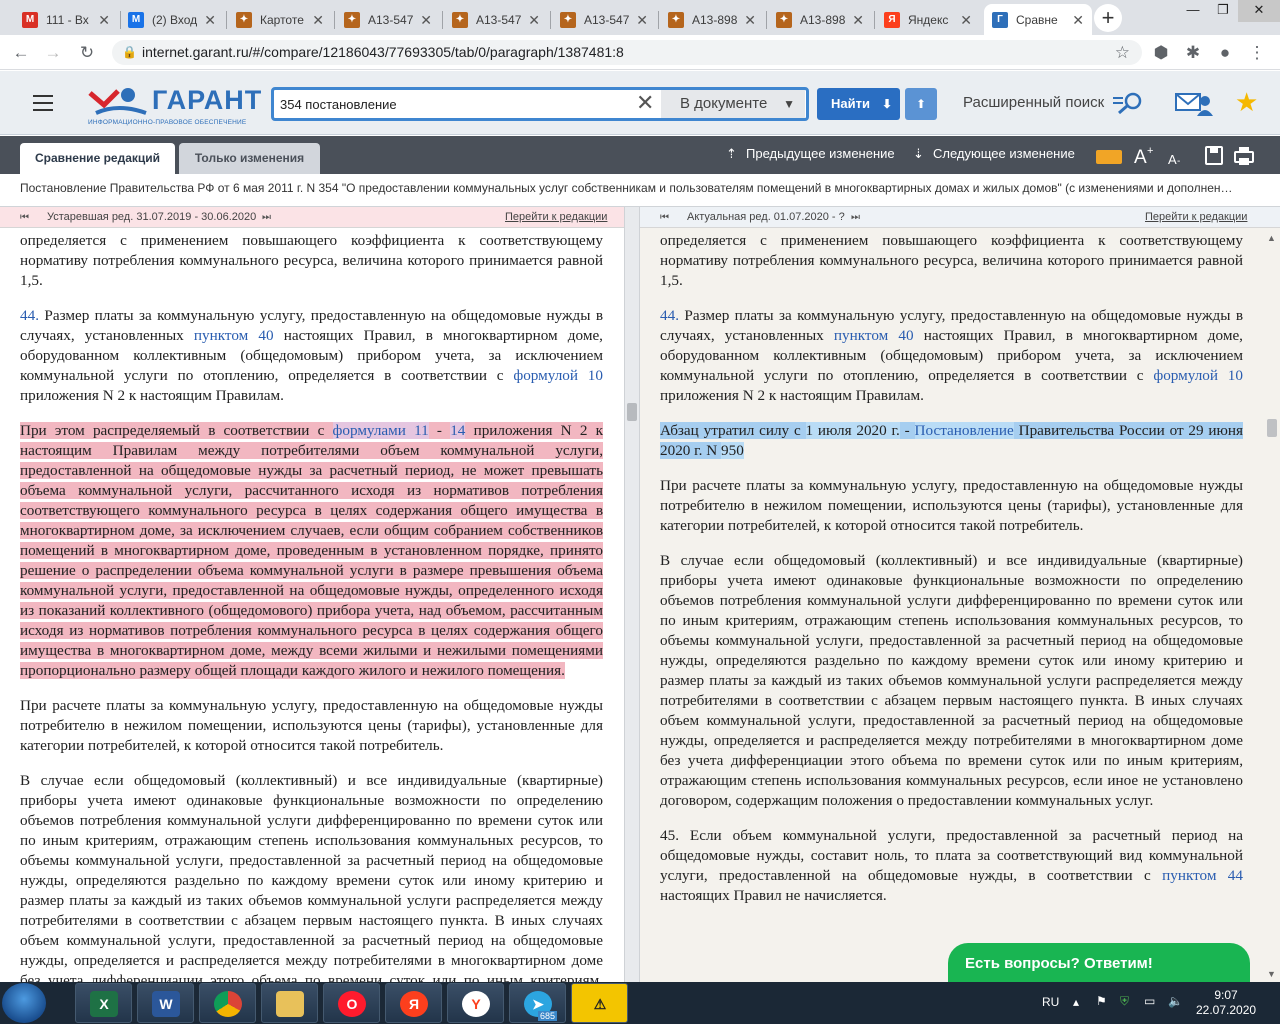 The width and height of the screenshot is (1280, 1024). Describe the element at coordinates (129, 52) in the screenshot. I see `lock-icon: 🔒` at that location.